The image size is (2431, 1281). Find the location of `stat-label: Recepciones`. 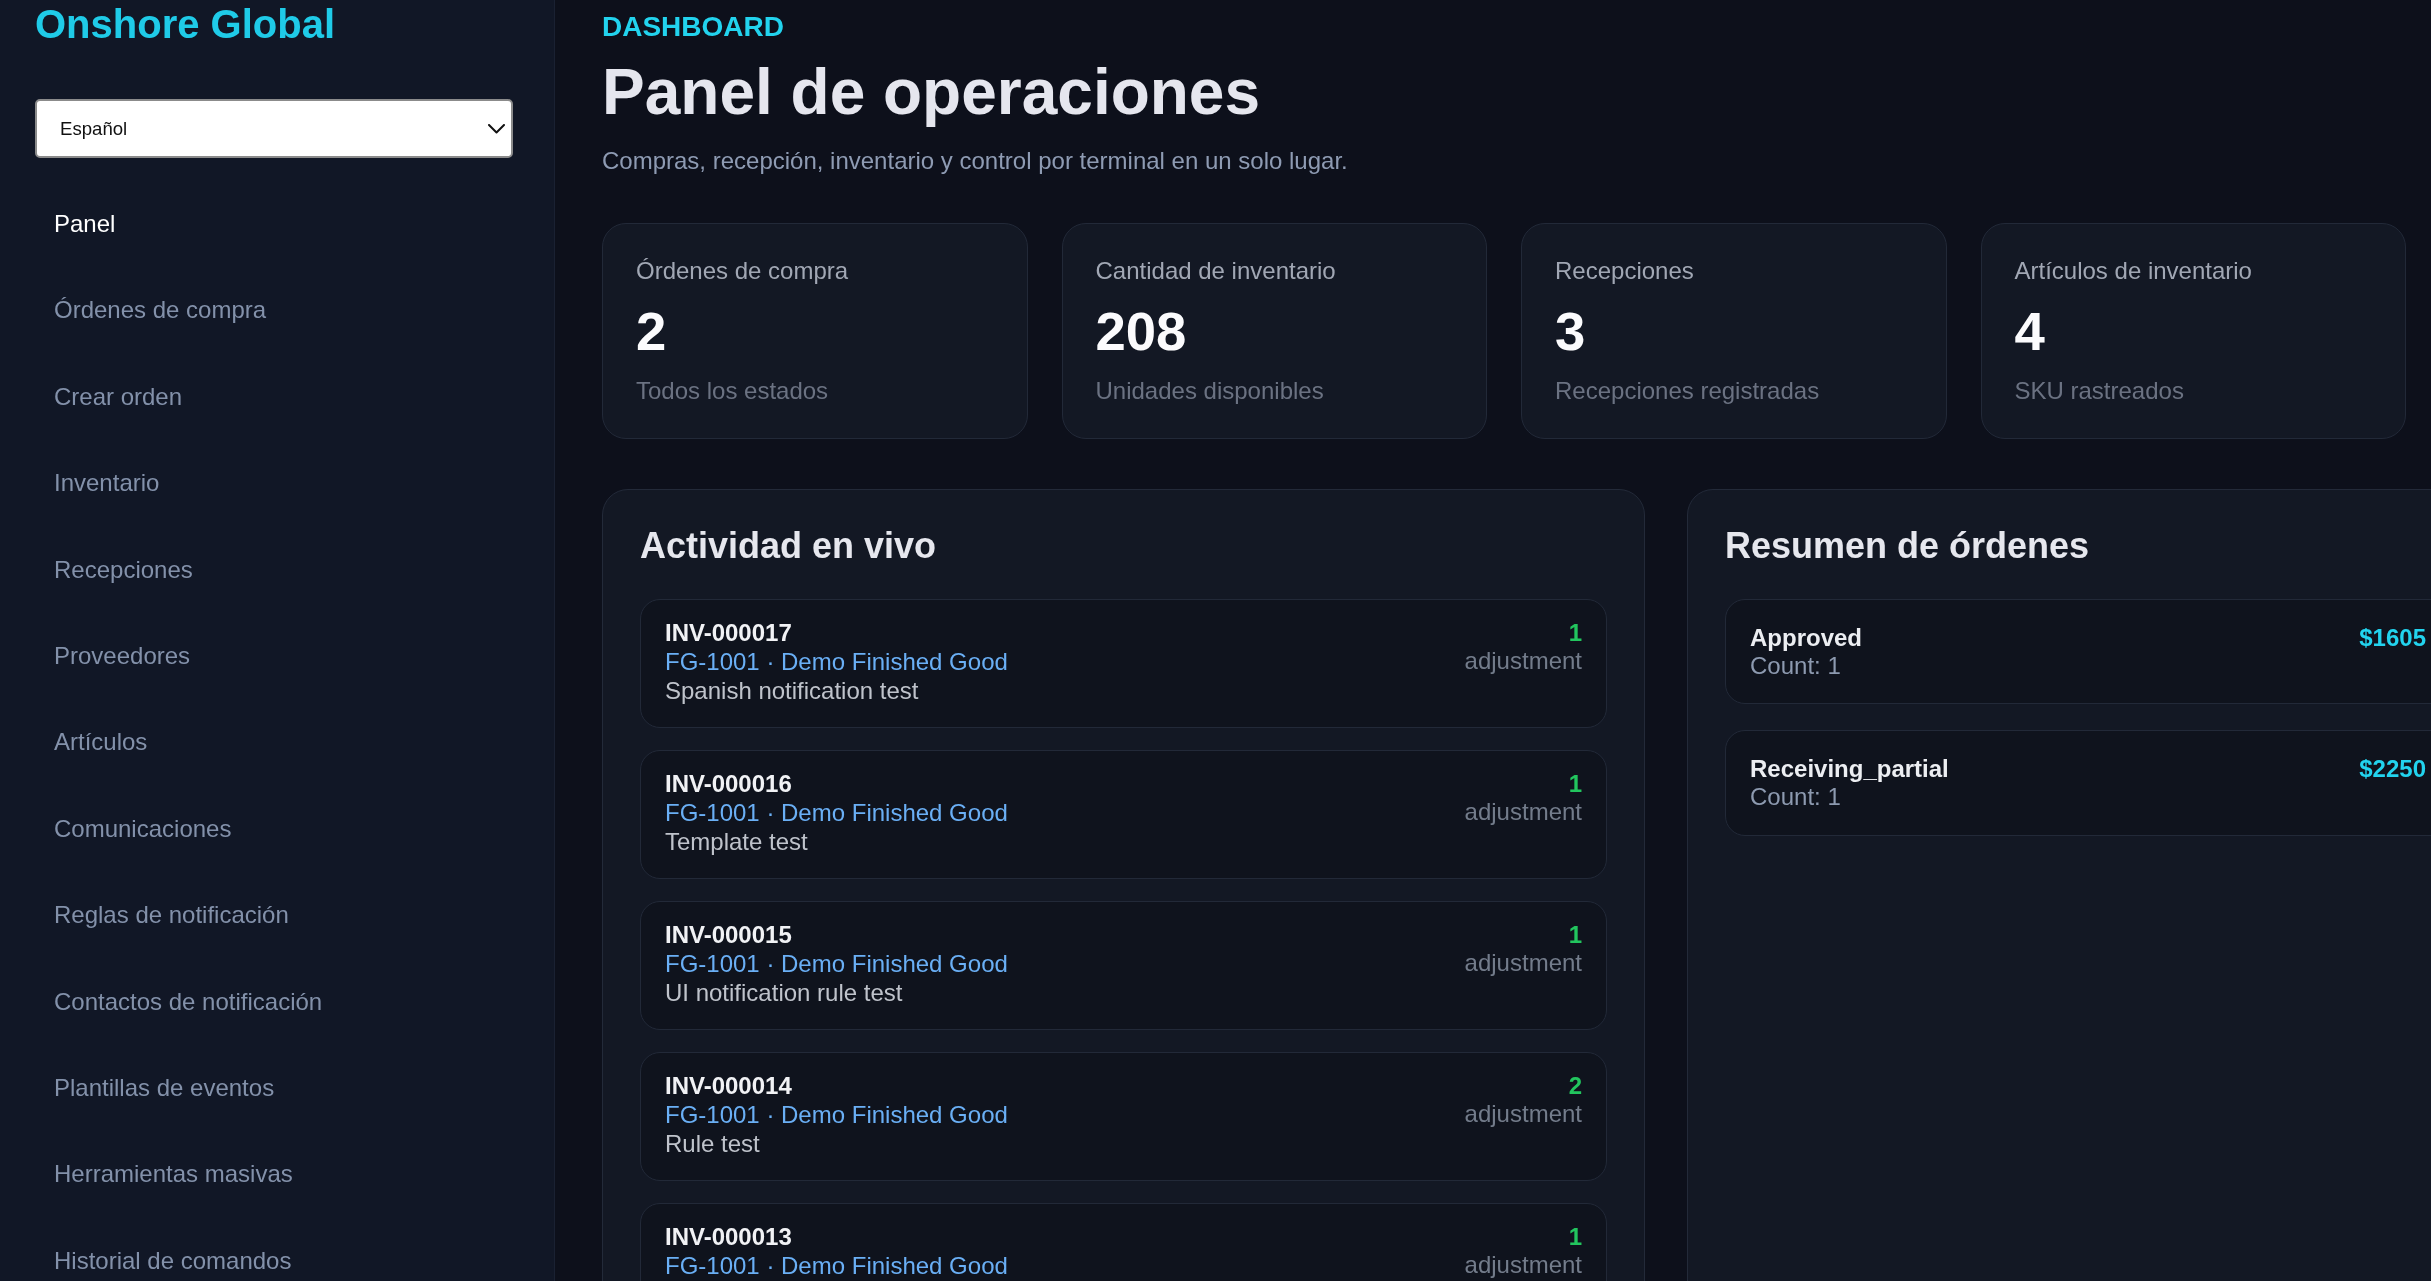

stat-label: Recepciones is located at coordinates (1624, 271).